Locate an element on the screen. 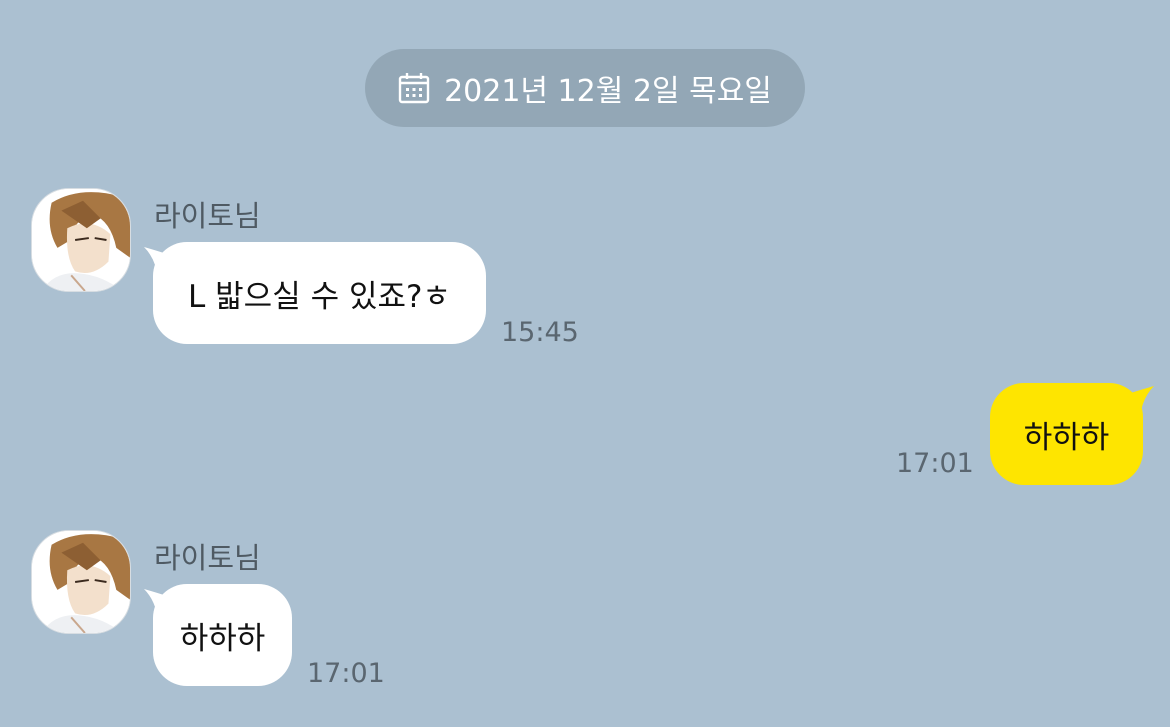 Image resolution: width=1170 pixels, height=727 pixels. message-text: L 밟으실 수 있죠?ㅎ is located at coordinates (319, 296).